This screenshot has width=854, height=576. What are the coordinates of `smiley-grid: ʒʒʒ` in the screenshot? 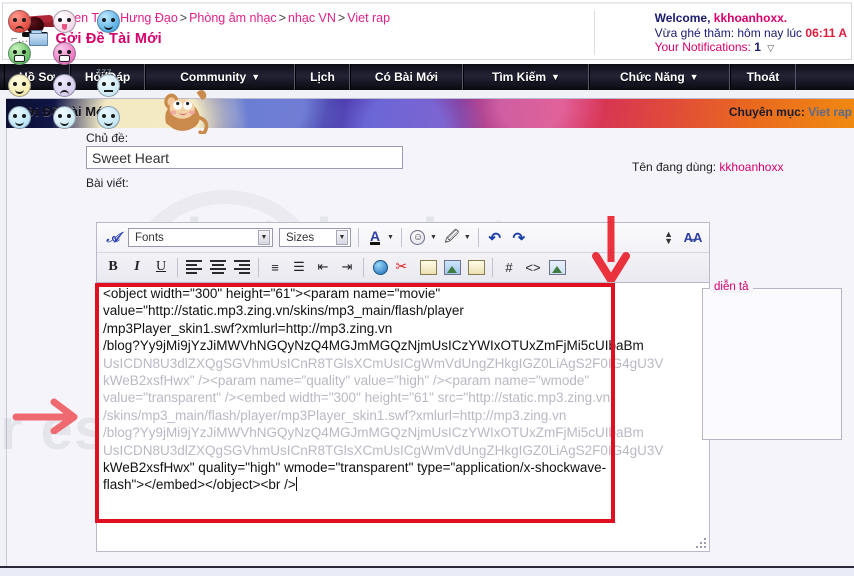 It's located at (108, 72).